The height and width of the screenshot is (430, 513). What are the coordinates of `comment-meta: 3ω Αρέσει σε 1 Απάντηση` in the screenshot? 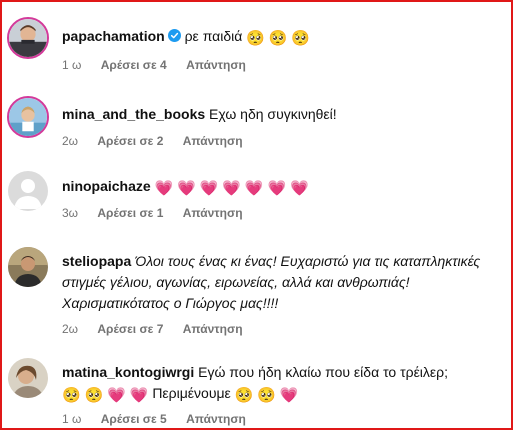 It's located at (152, 213).